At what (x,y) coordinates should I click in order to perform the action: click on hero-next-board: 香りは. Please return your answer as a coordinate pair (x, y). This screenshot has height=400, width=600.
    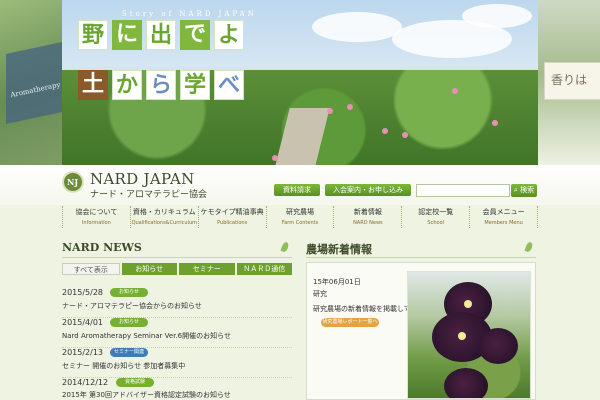
    Looking at the image, I should click on (572, 81).